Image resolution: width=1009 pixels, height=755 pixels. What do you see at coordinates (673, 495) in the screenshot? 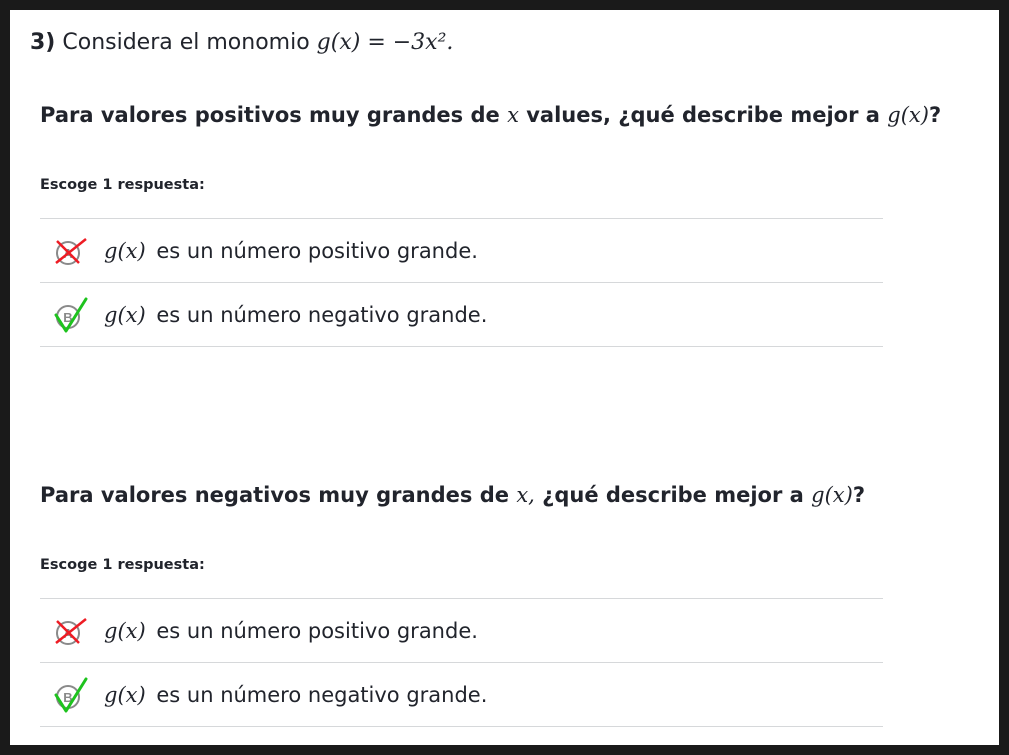
I see `question-2-text-middle: ¿qué describe mejor a` at bounding box center [673, 495].